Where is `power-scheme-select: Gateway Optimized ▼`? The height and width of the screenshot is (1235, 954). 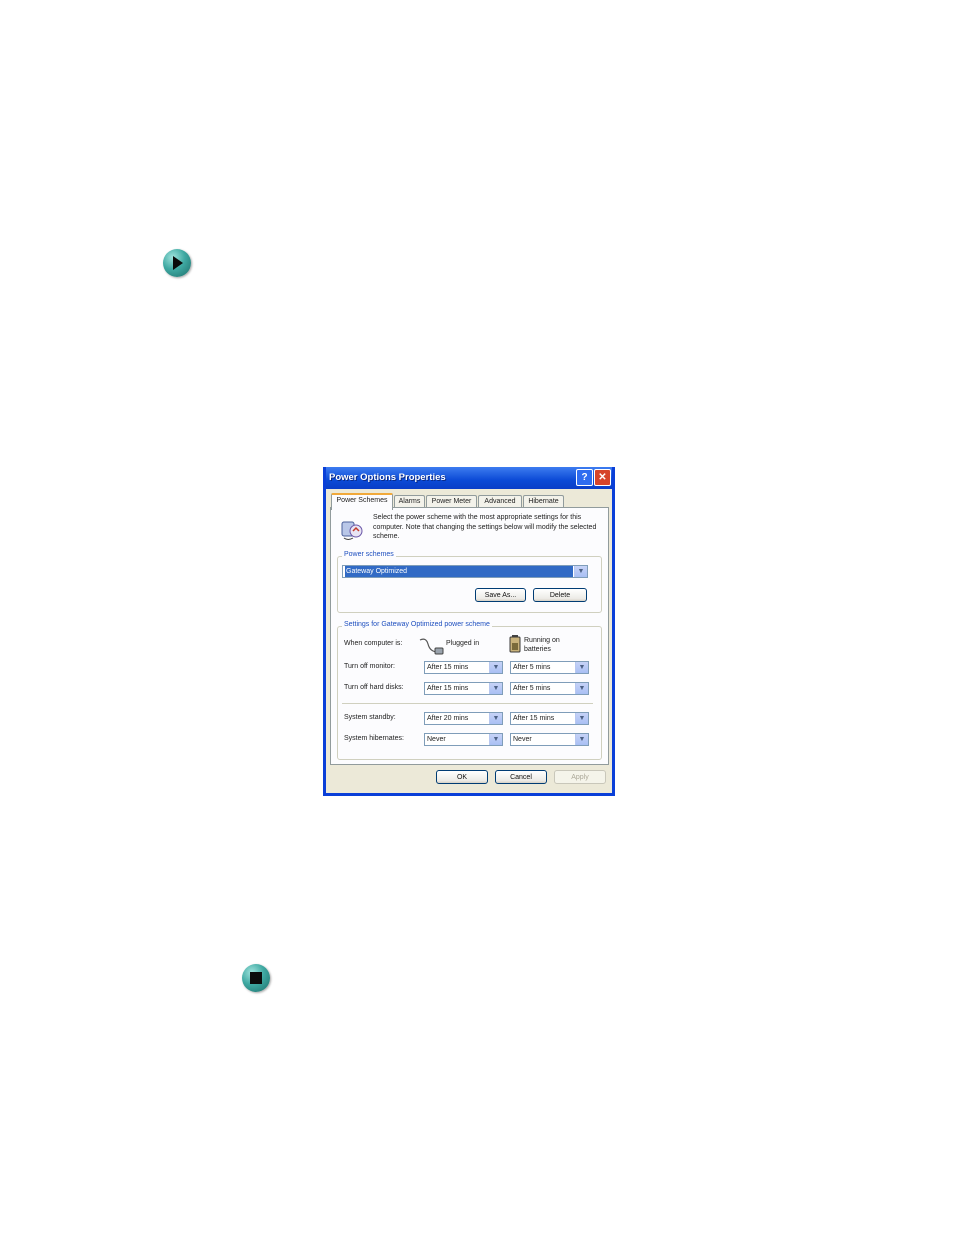 power-scheme-select: Gateway Optimized ▼ is located at coordinates (465, 571).